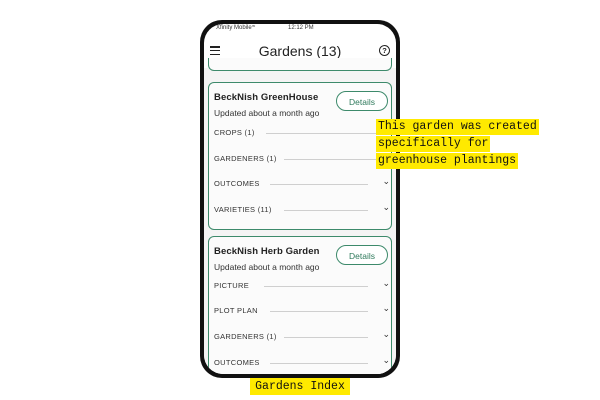  What do you see at coordinates (457, 127) in the screenshot?
I see `annotation-line: This garden was created` at bounding box center [457, 127].